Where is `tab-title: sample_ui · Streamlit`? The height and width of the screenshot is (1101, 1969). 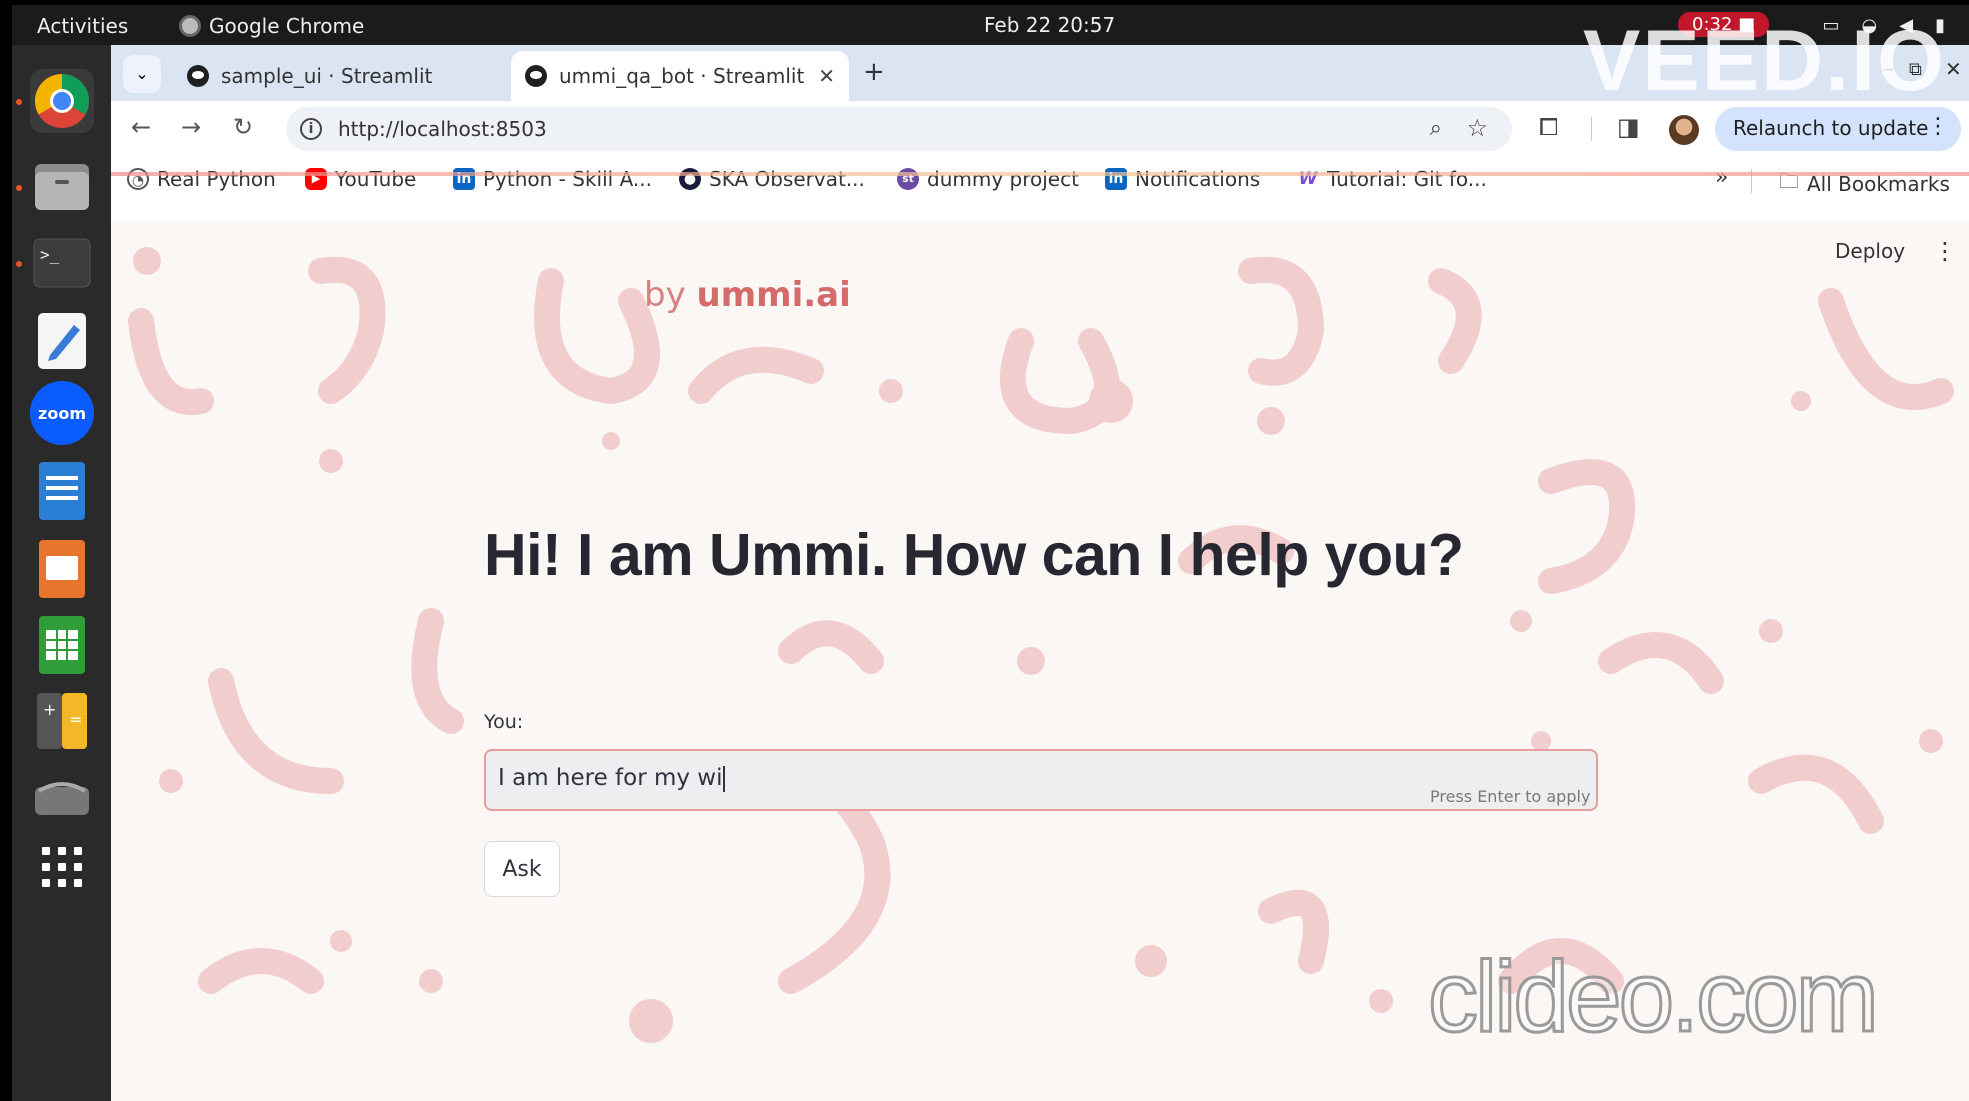
tab-title: sample_ui · Streamlit is located at coordinates (327, 76).